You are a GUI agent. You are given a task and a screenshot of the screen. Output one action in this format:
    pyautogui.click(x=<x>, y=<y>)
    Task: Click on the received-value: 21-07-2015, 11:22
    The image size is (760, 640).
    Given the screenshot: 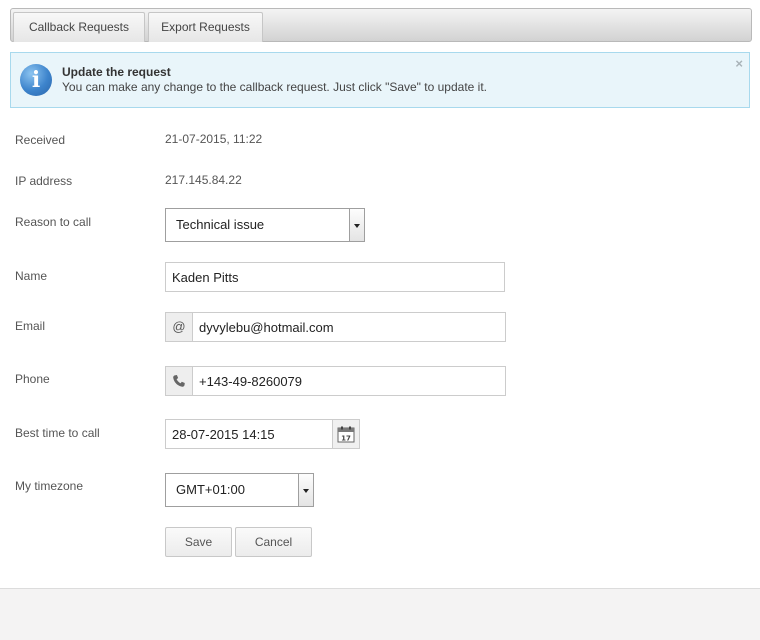 What is the action you would take?
    pyautogui.click(x=214, y=139)
    